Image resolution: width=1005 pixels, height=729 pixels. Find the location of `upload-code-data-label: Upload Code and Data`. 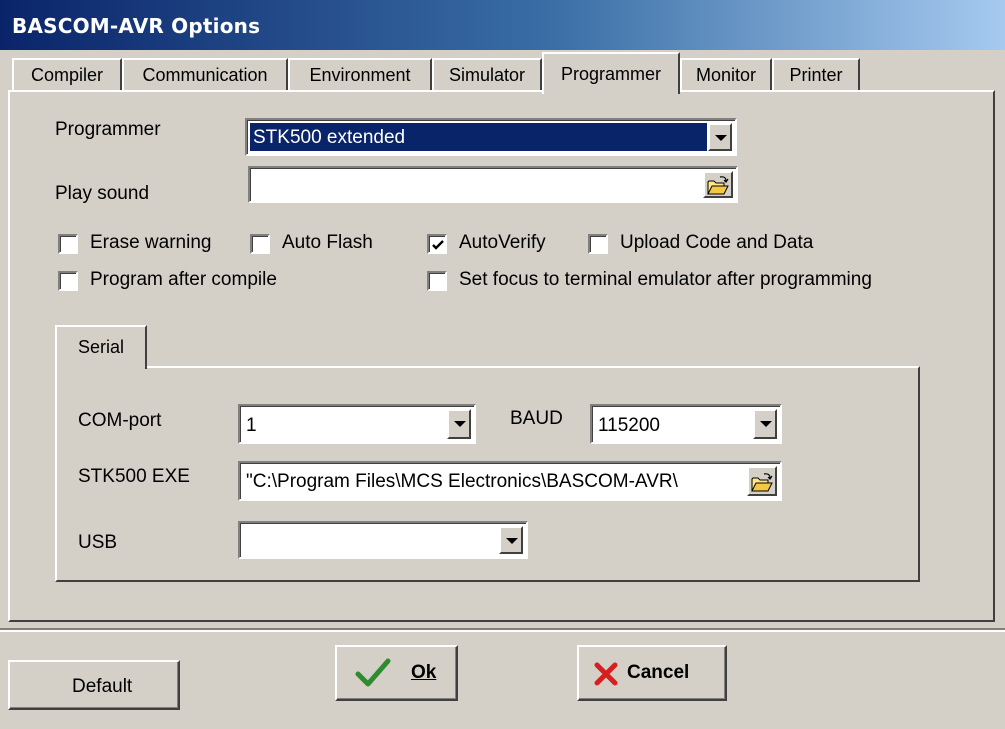

upload-code-data-label: Upload Code and Data is located at coordinates (717, 242).